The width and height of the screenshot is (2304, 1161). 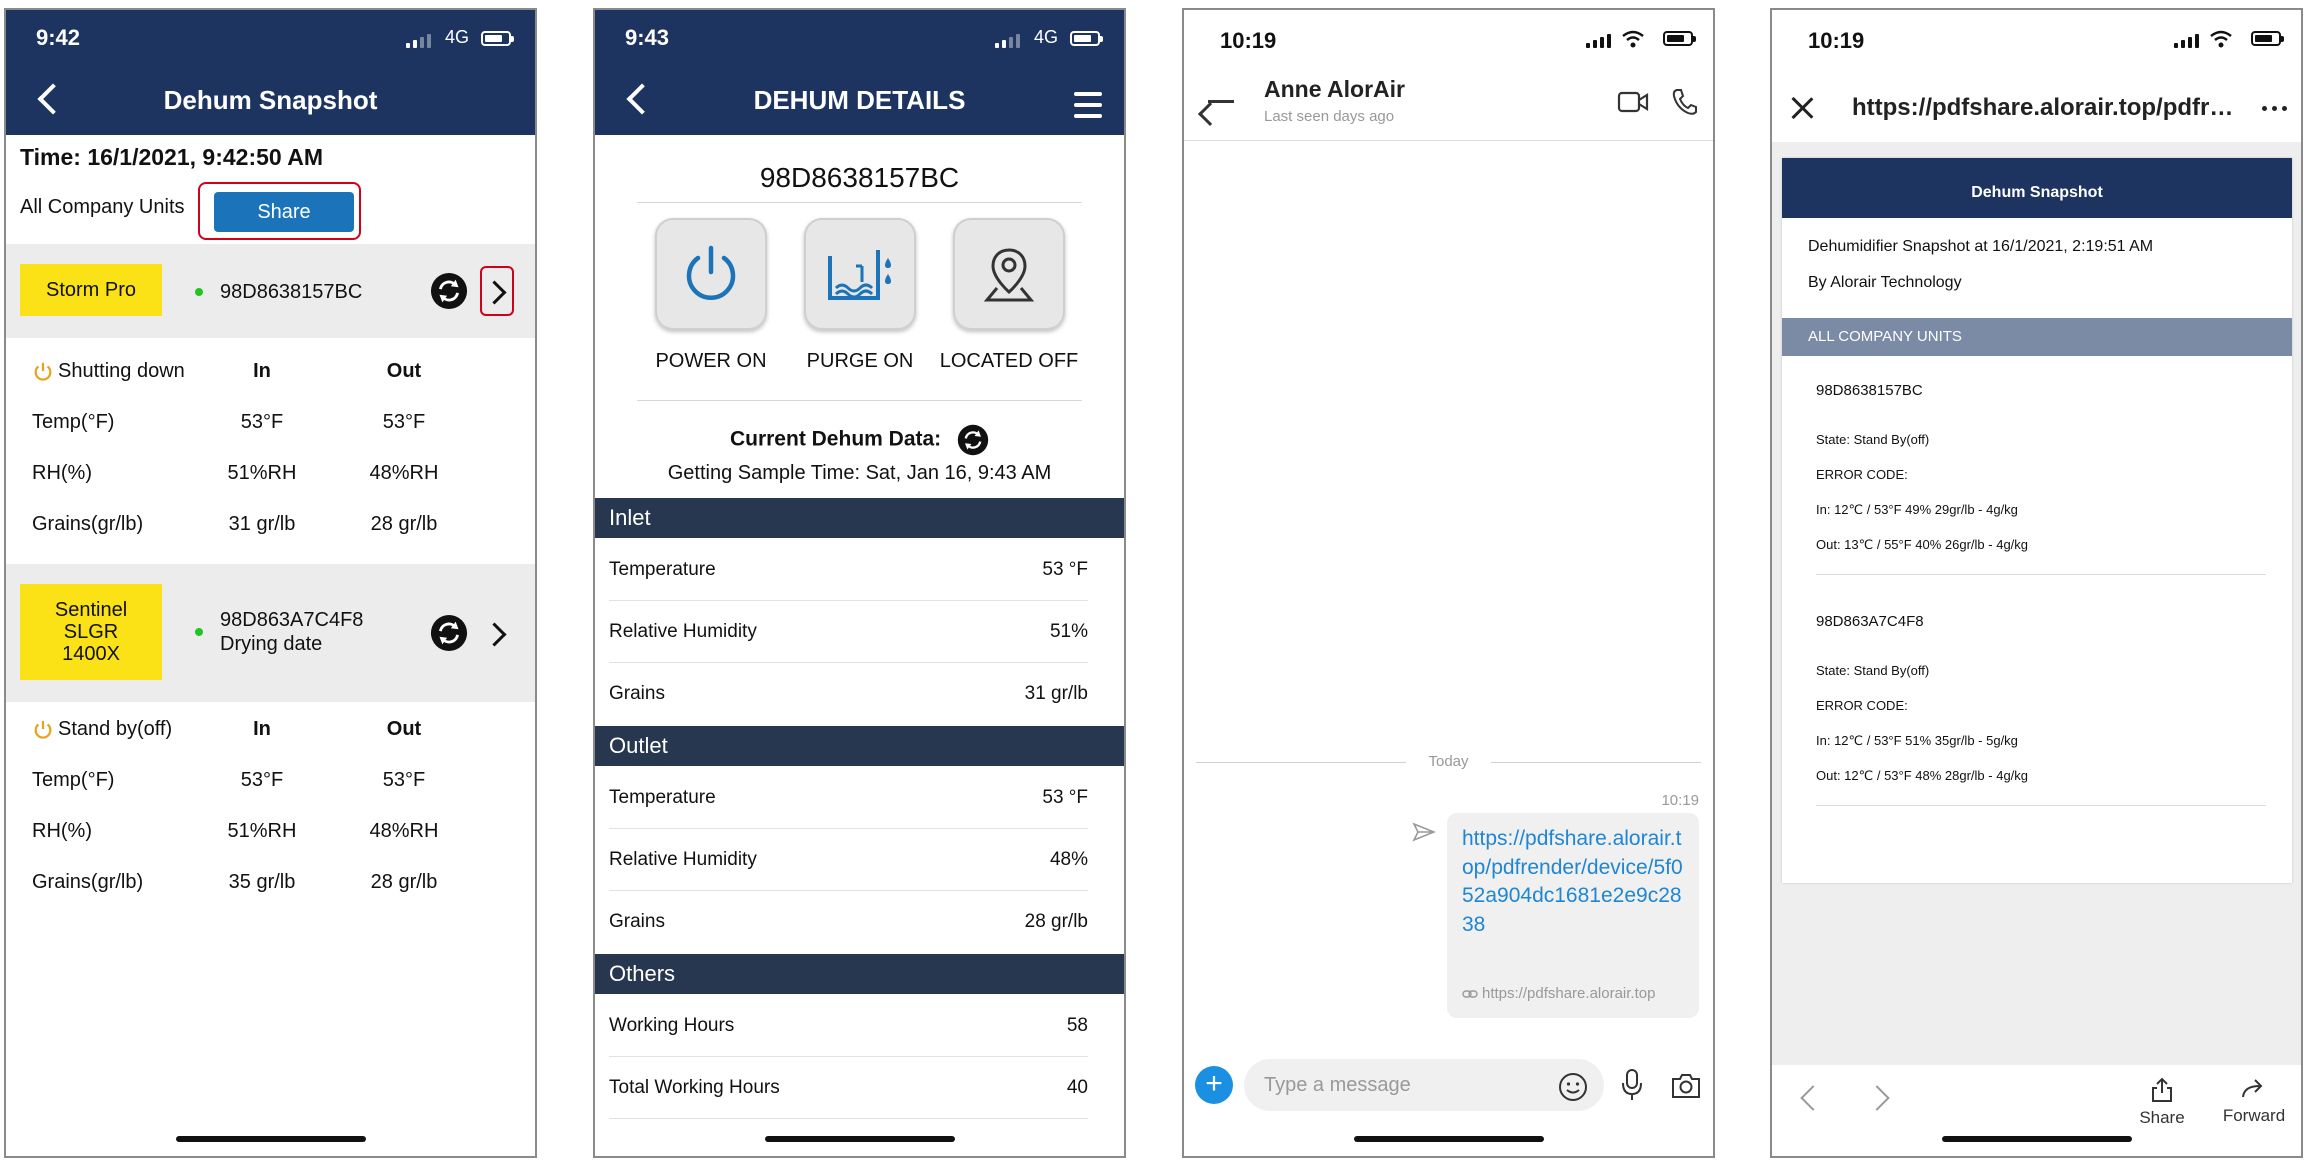 What do you see at coordinates (1424, 1085) in the screenshot?
I see `message-input` at bounding box center [1424, 1085].